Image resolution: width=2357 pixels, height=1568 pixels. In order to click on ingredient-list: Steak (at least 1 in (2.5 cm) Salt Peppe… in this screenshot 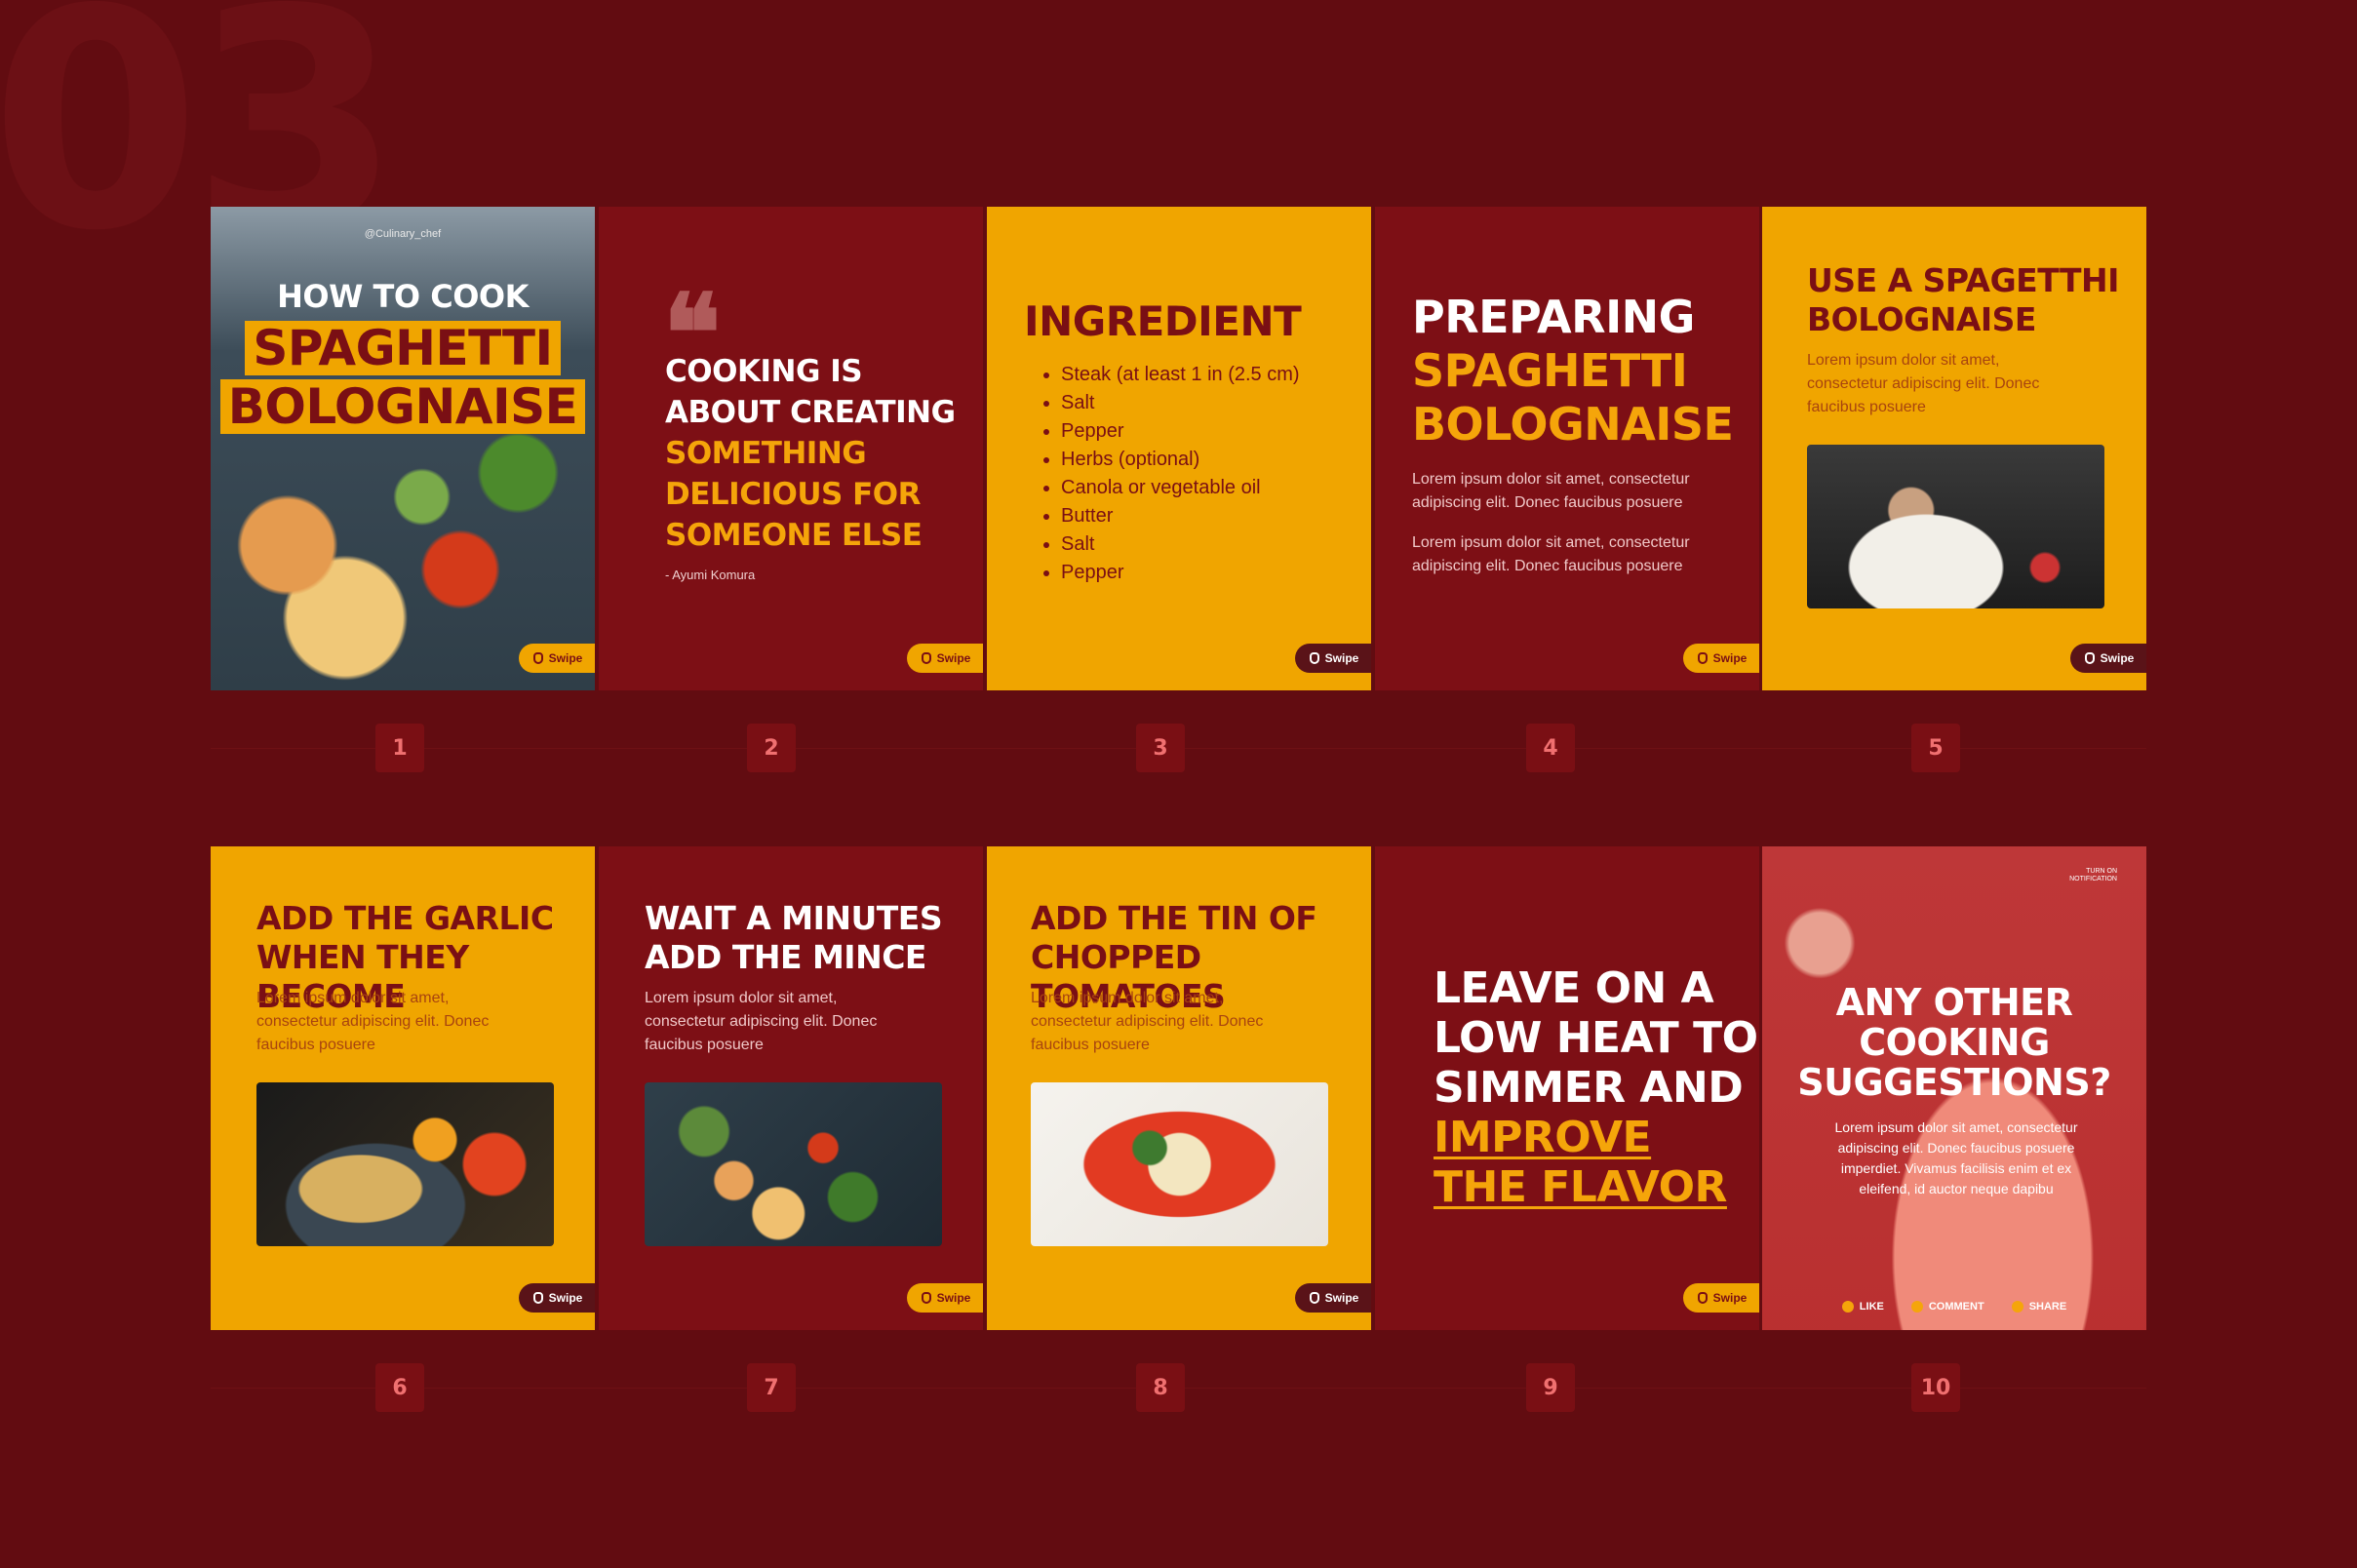, I will do `click(1170, 474)`.